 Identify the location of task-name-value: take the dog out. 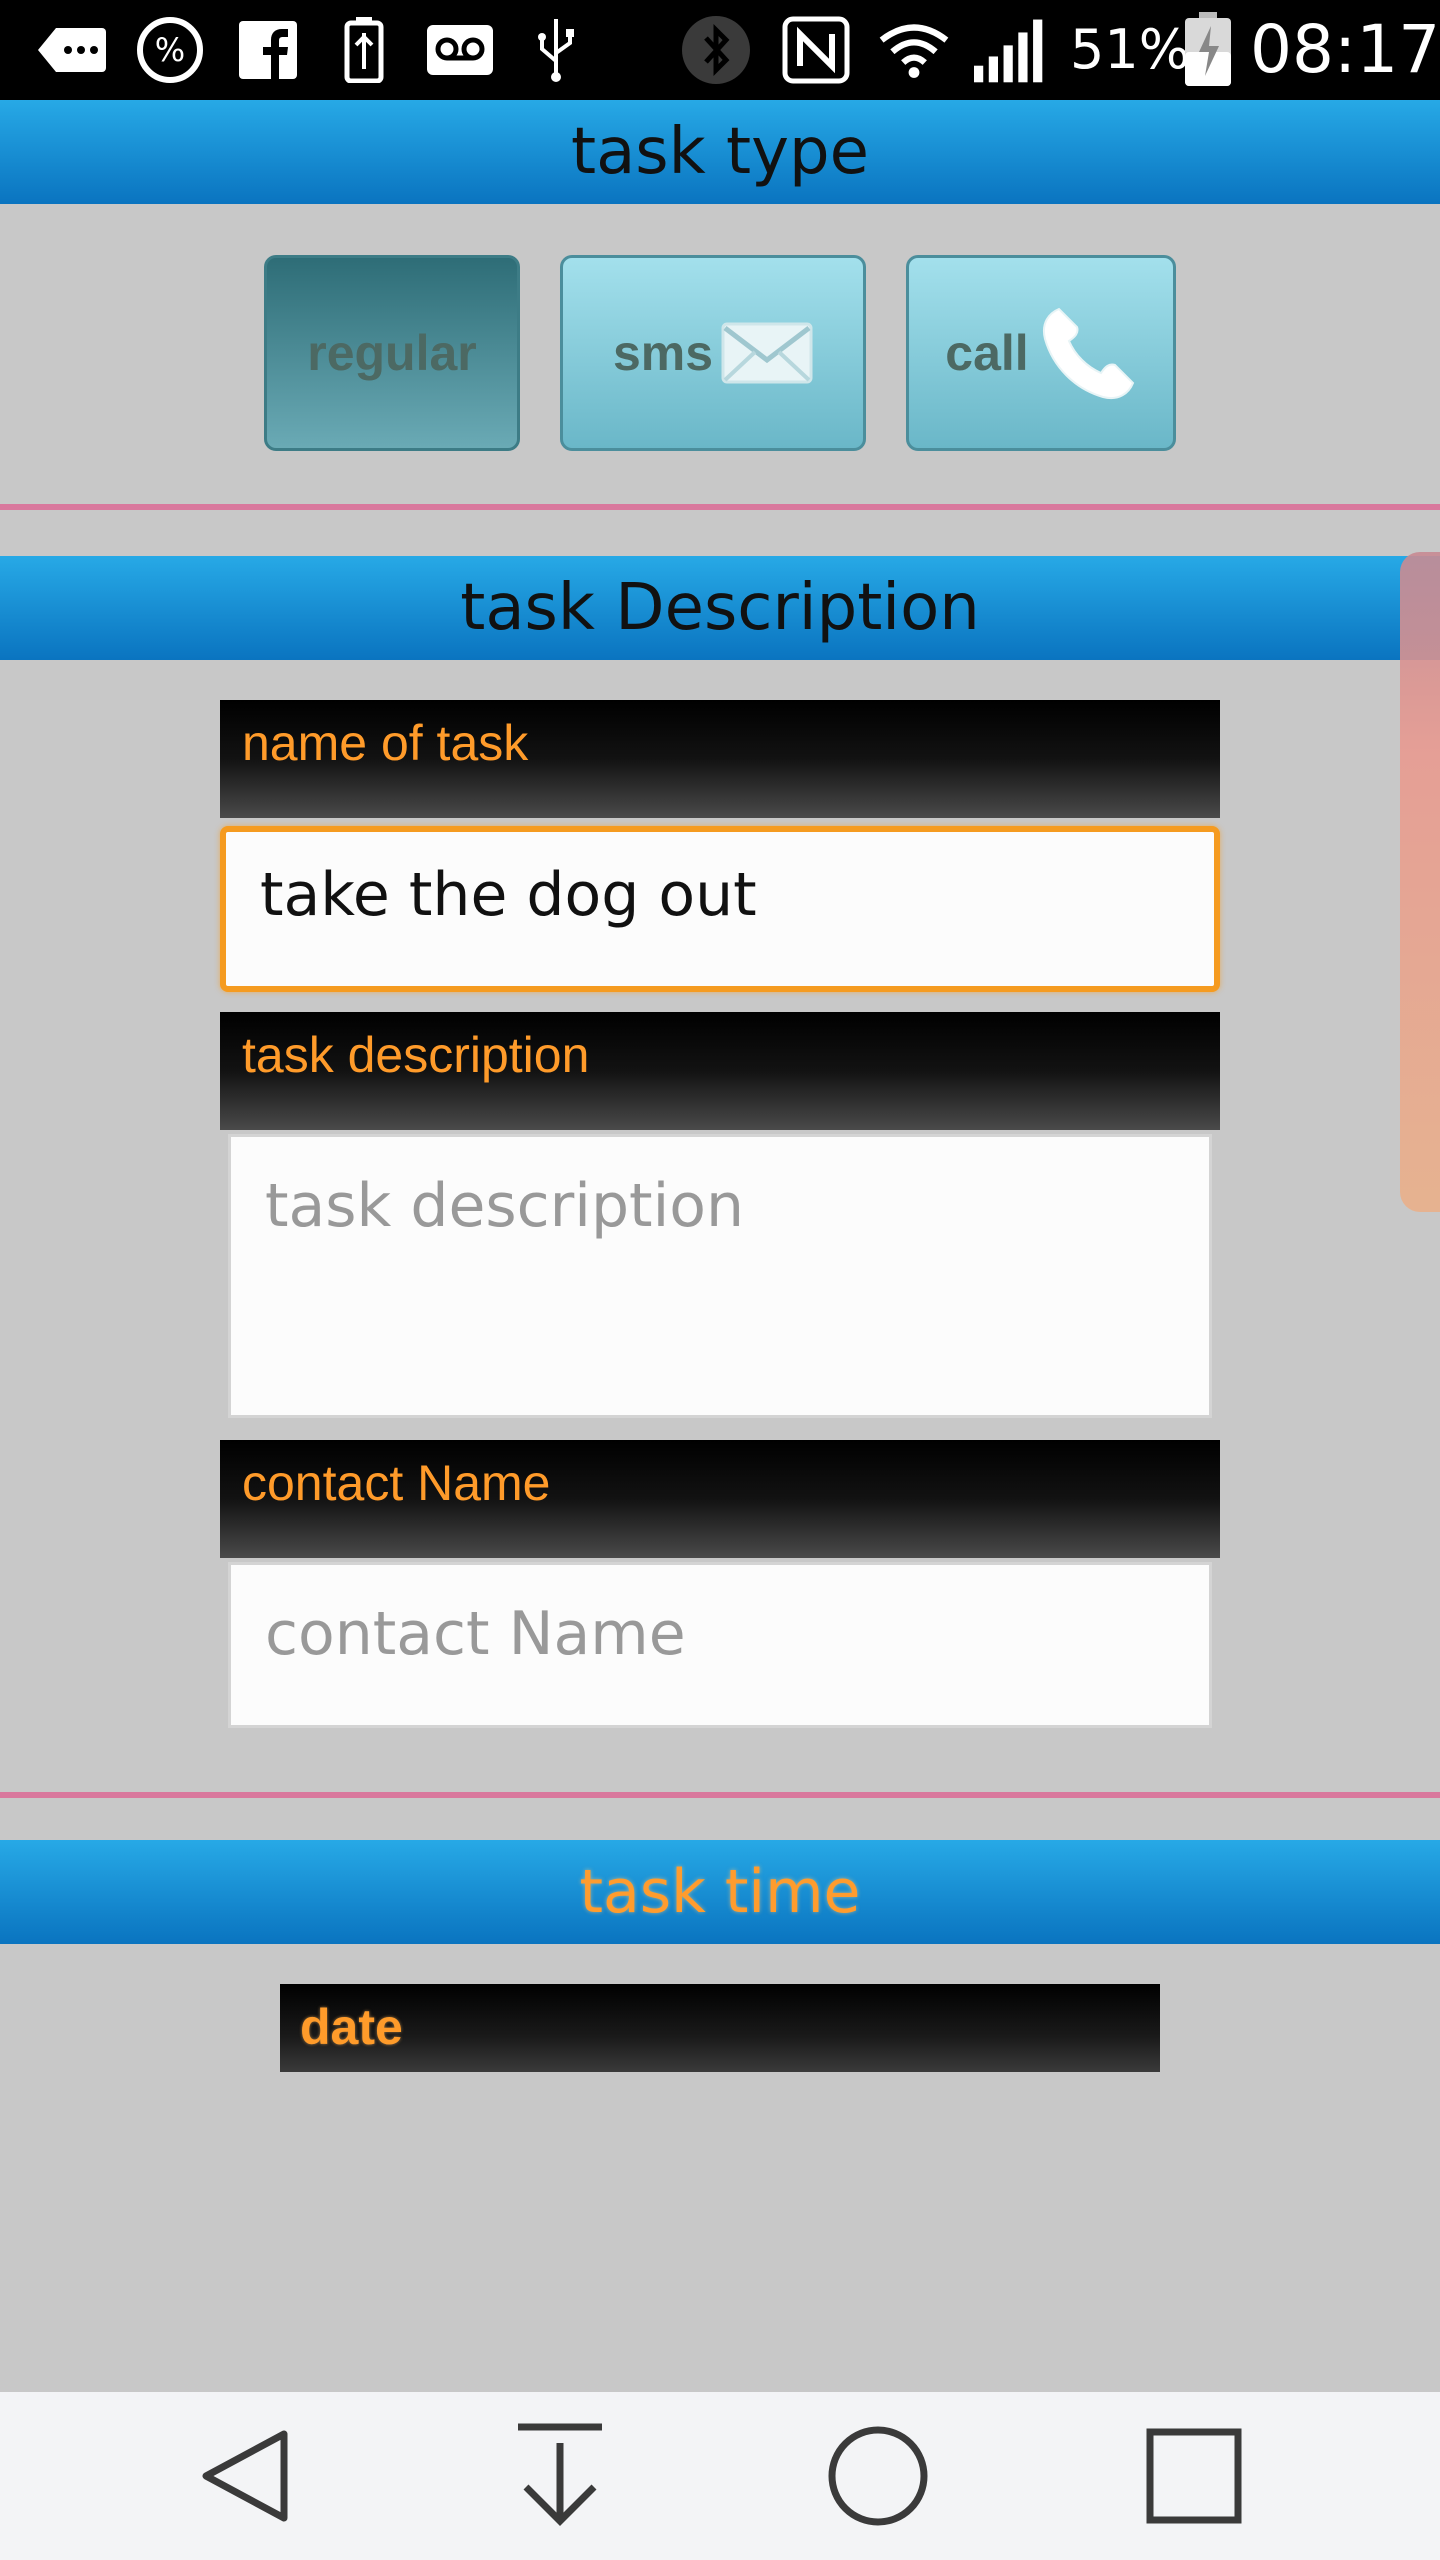
(508, 895).